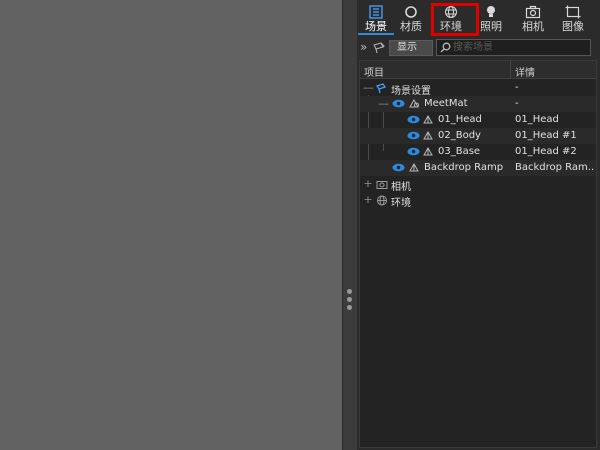  I want to click on tab-scene: 场景, so click(376, 19).